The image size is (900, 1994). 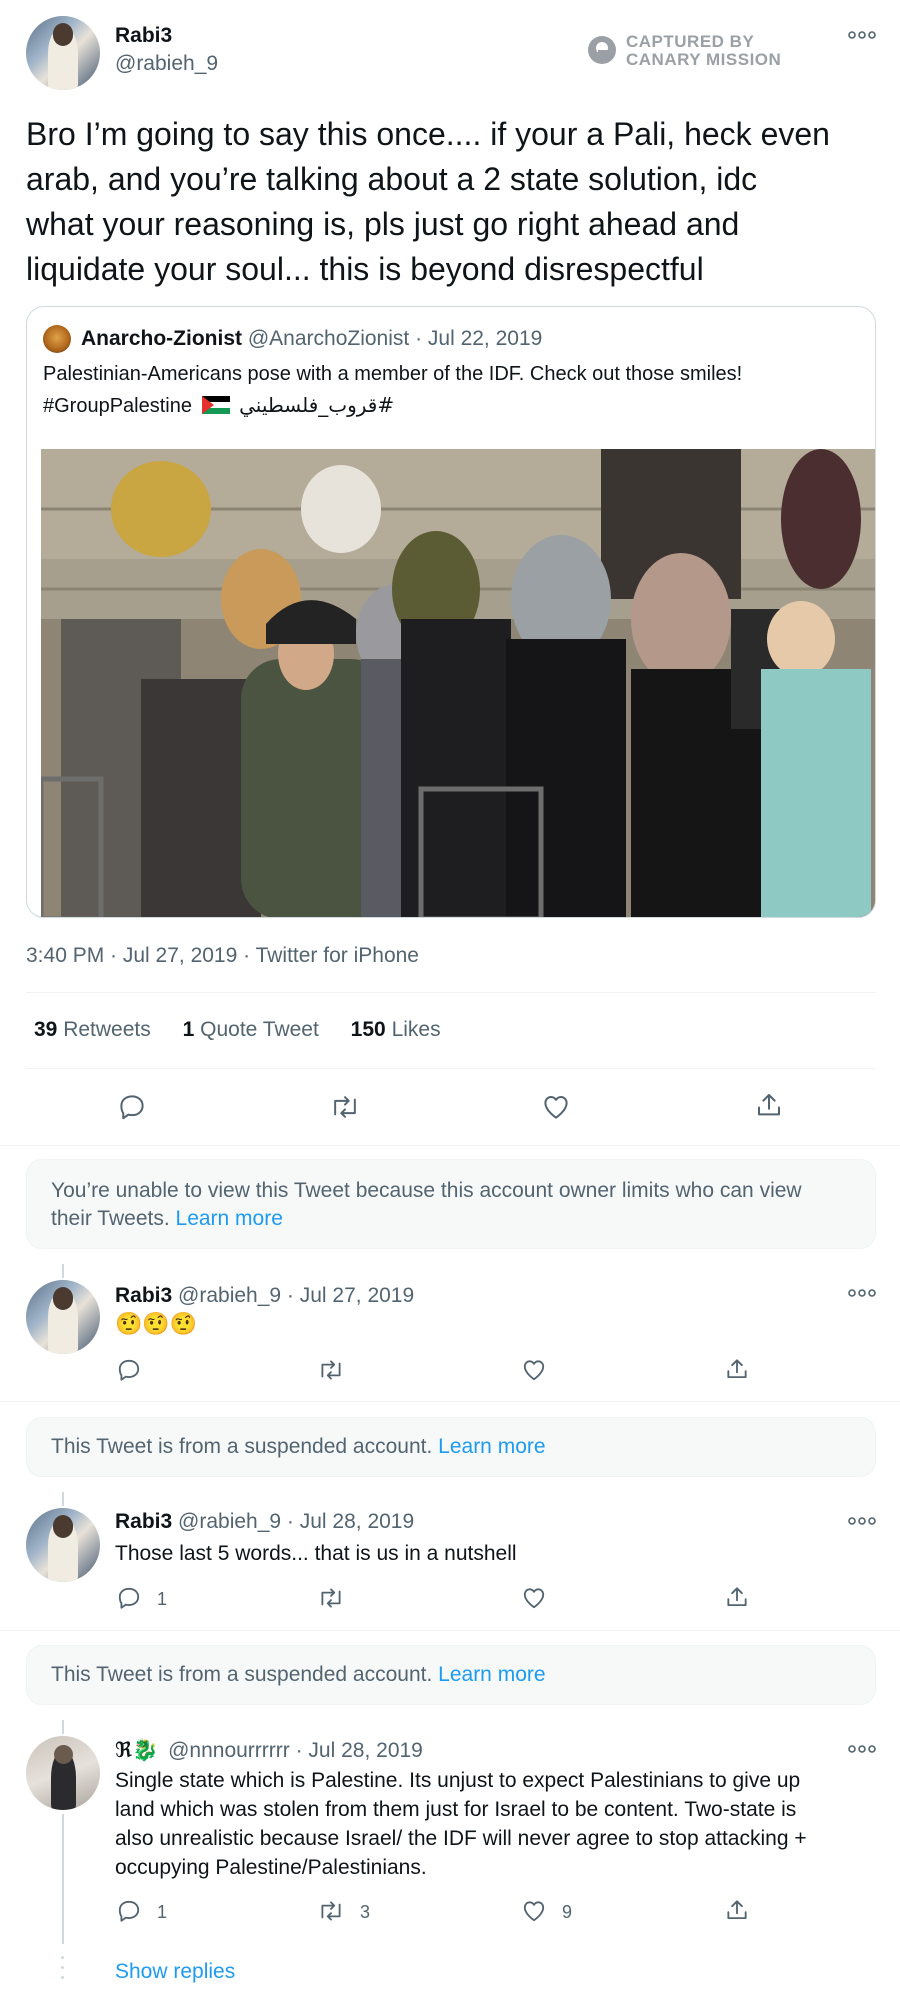 I want to click on retweets-label: Retweets, so click(x=107, y=1029).